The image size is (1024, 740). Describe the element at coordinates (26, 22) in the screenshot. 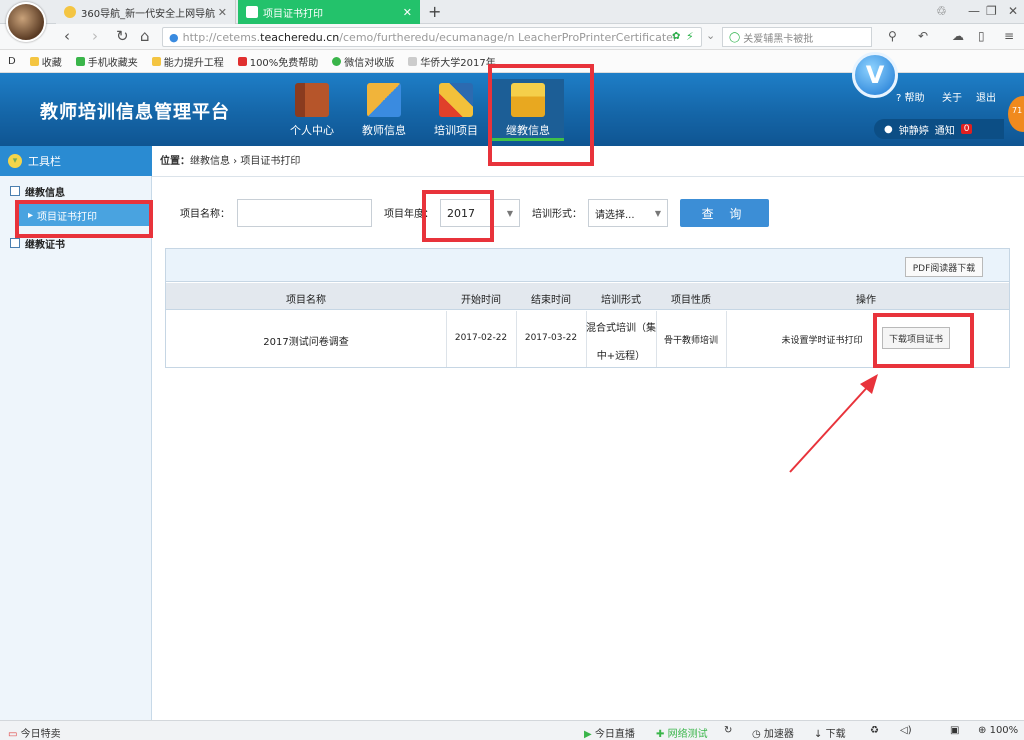

I see `avatar` at that location.